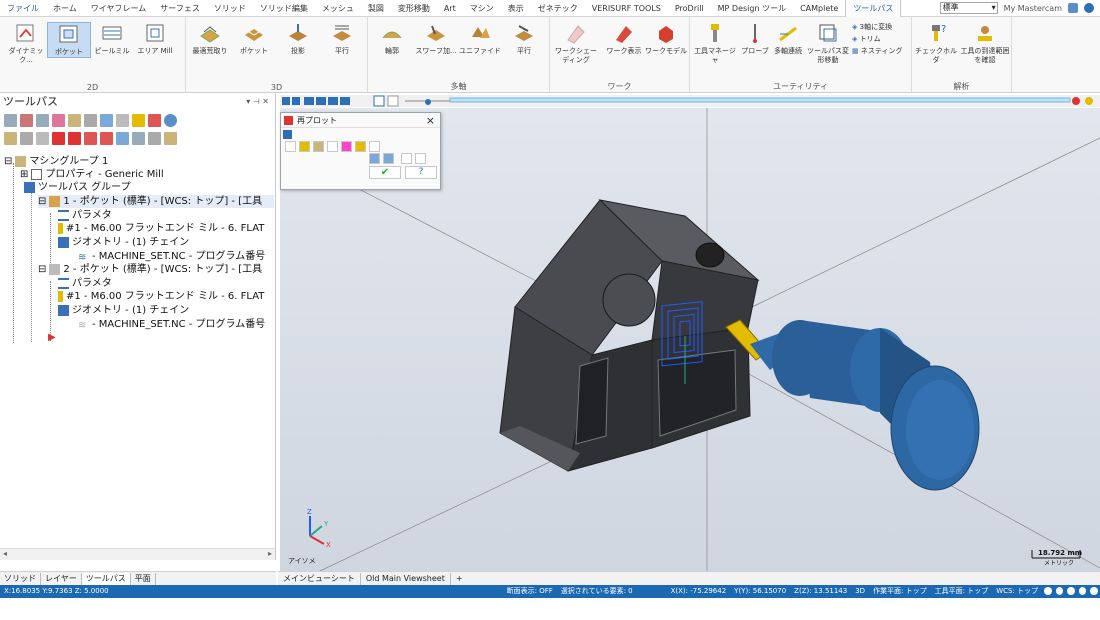  I want to click on display-rapid-button, so click(346, 146).